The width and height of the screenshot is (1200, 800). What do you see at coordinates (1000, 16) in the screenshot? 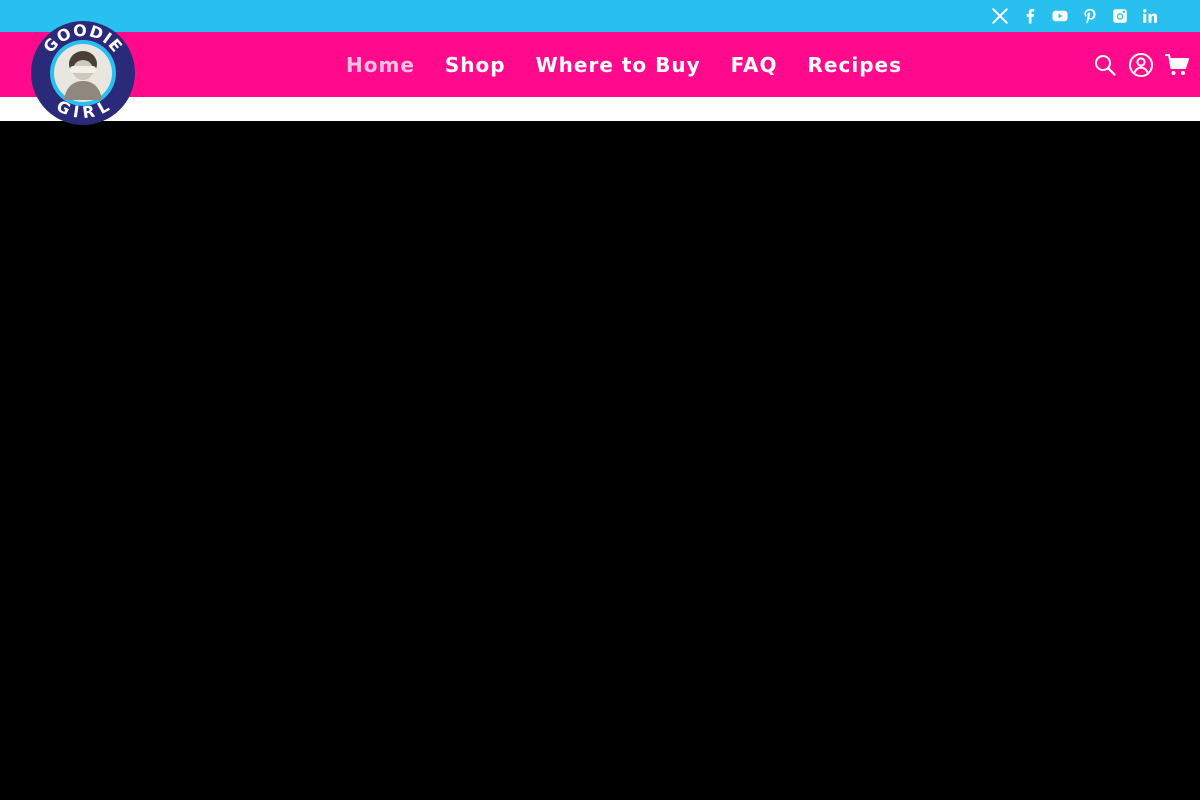
I see `x-icon` at bounding box center [1000, 16].